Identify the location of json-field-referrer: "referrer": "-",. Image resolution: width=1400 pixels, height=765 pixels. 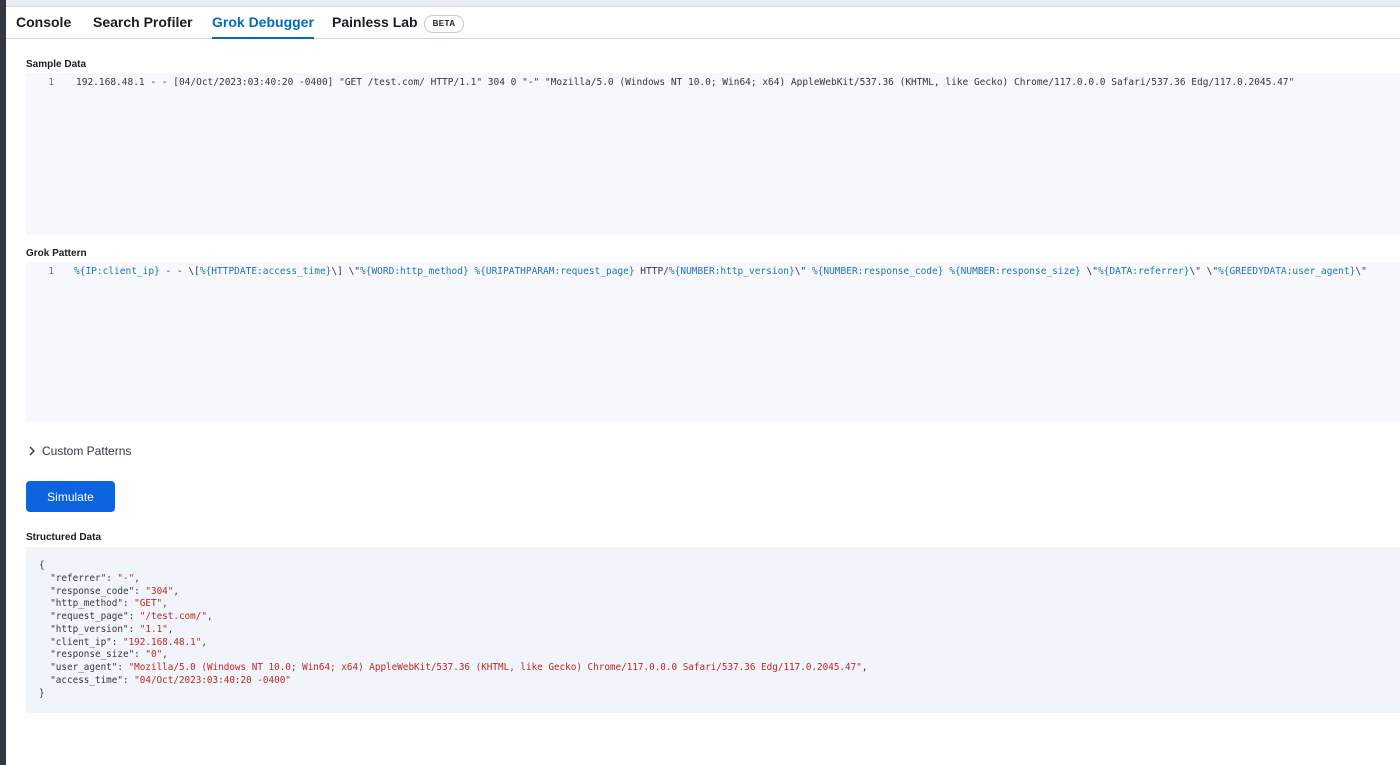
(95, 578).